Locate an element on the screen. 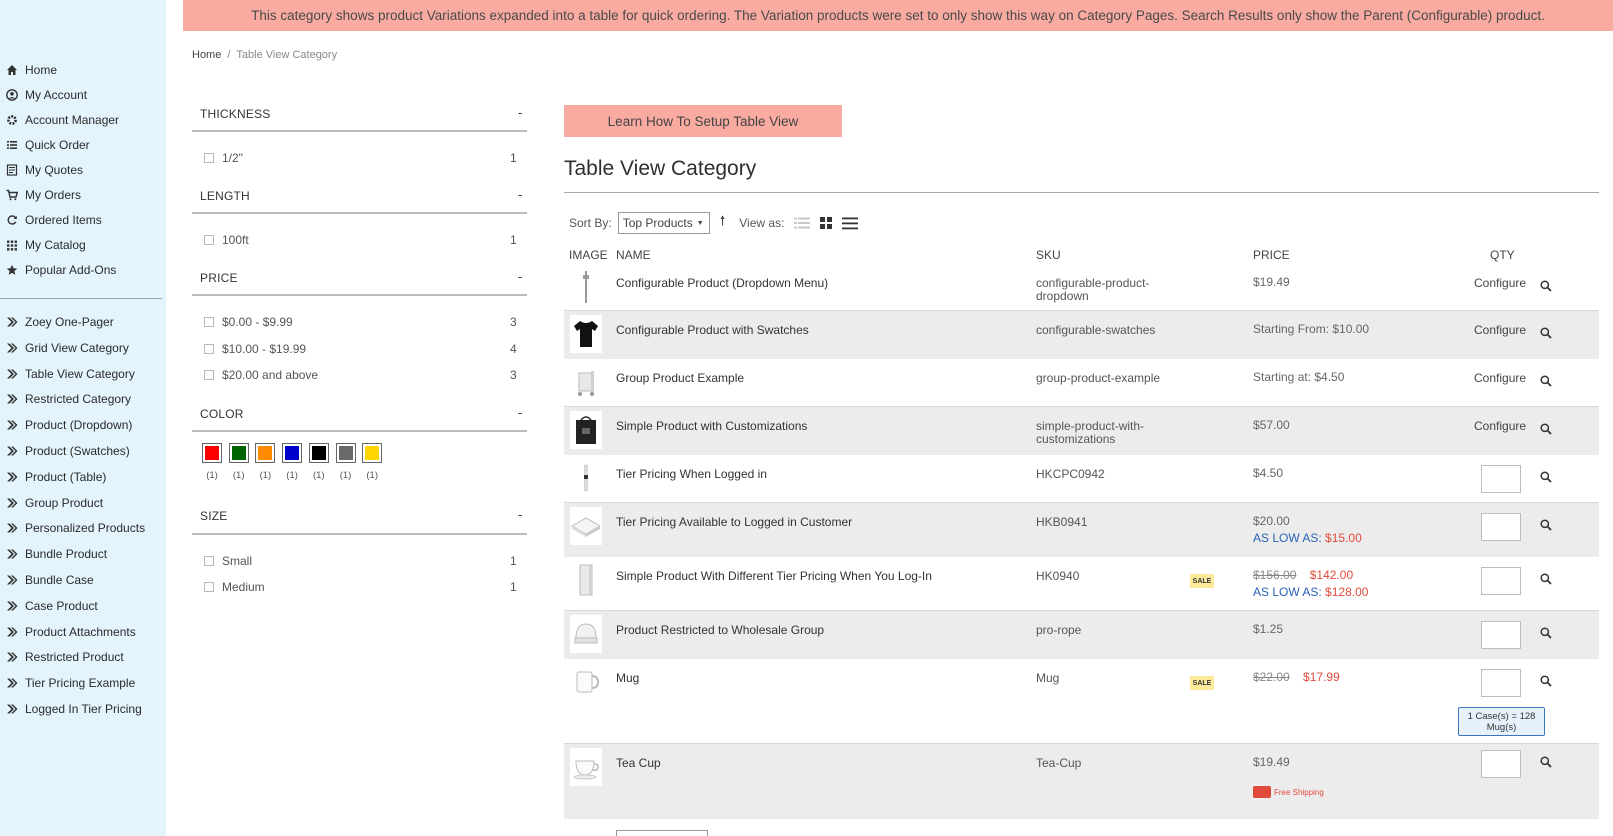 This screenshot has height=836, width=1613. filter-option-size: Medium is located at coordinates (234, 587).